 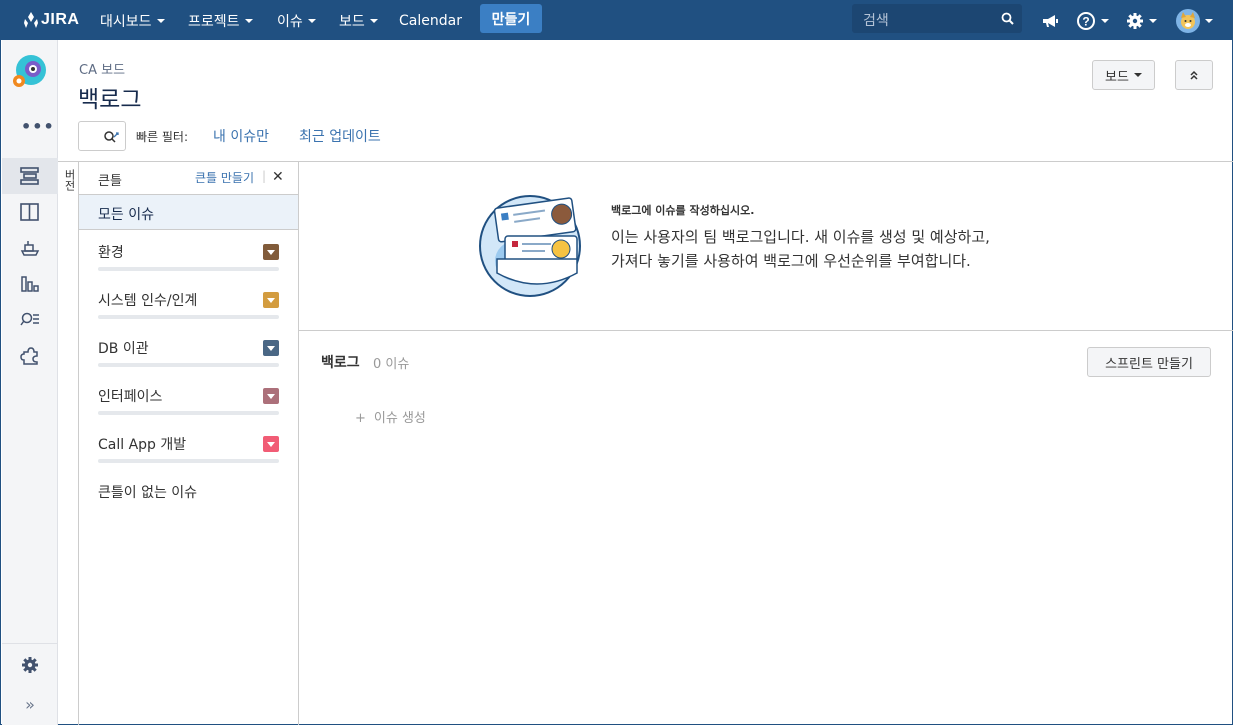 I want to click on sidebar-item-releases, so click(x=30, y=248).